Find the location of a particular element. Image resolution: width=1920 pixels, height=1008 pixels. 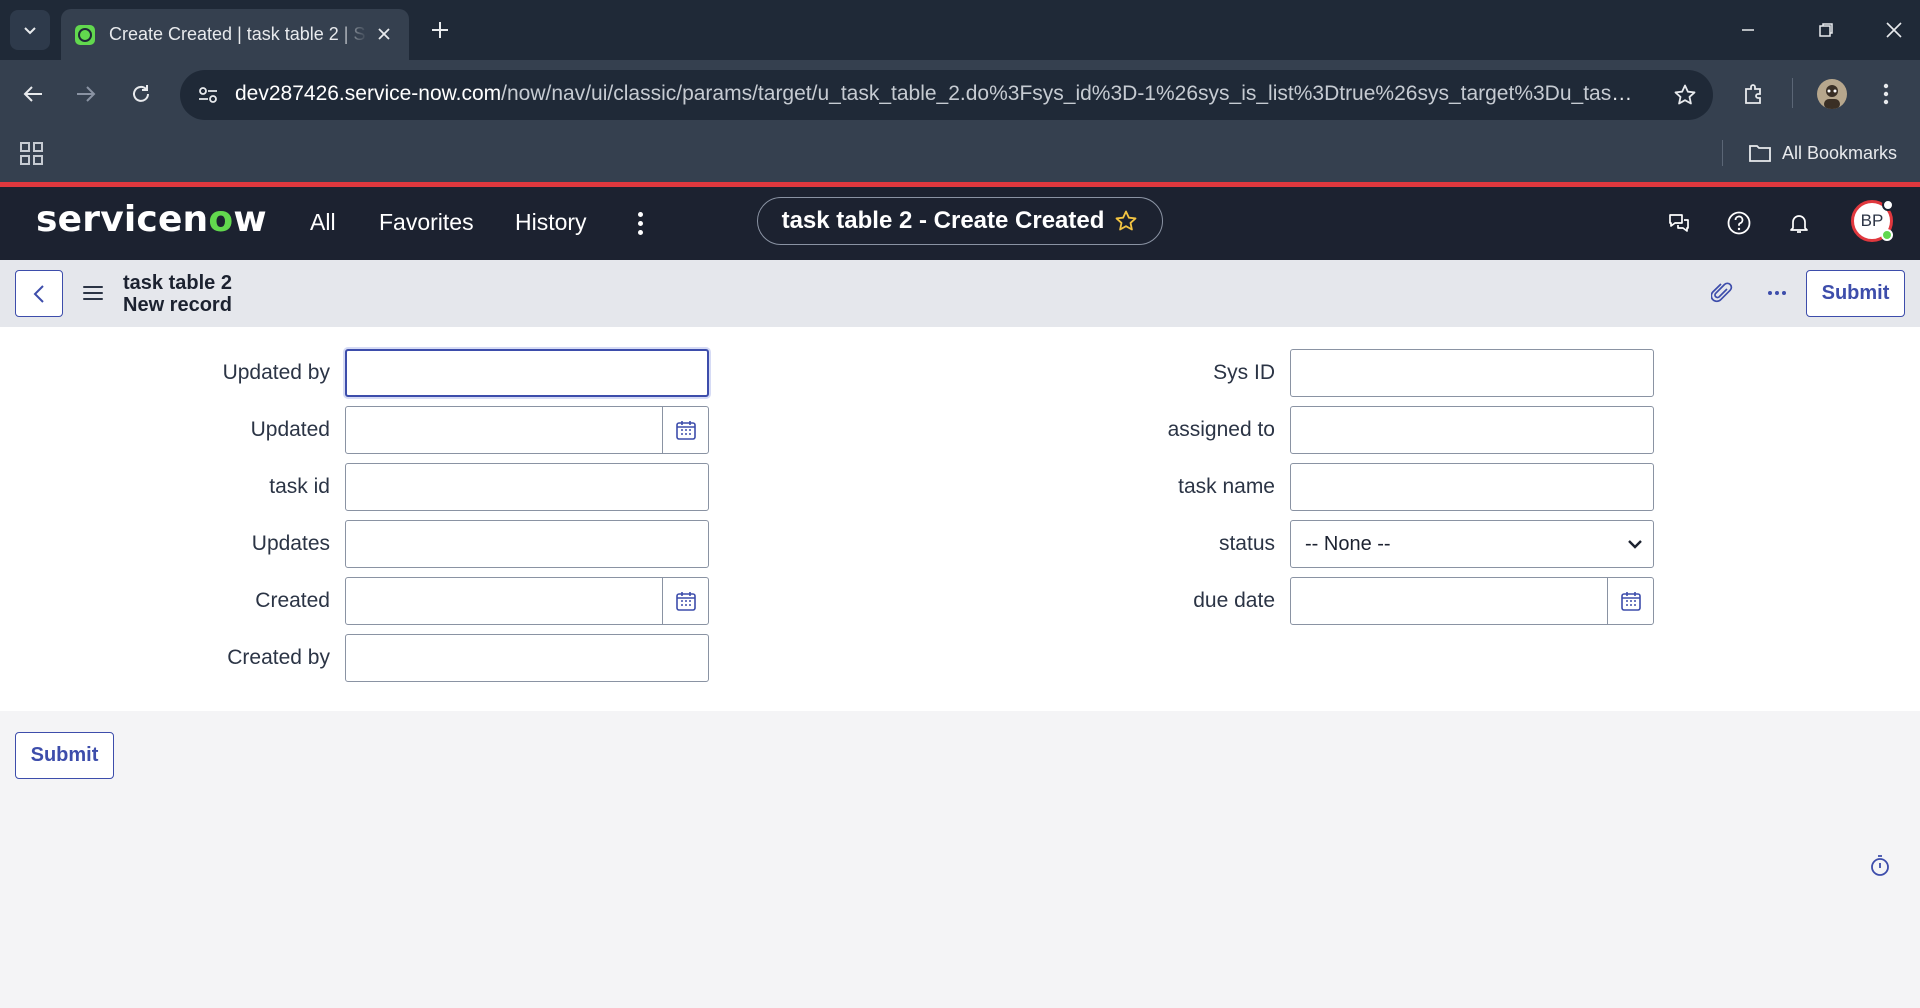

updated-date-field is located at coordinates (527, 430).